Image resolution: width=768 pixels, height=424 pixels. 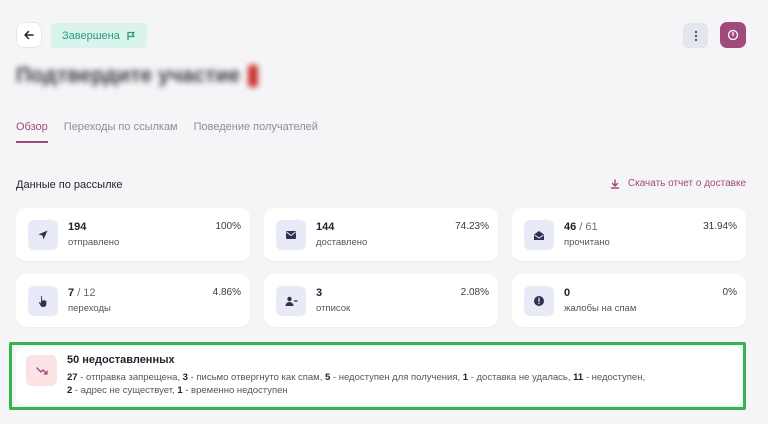 What do you see at coordinates (539, 301) in the screenshot?
I see `alert-icon` at bounding box center [539, 301].